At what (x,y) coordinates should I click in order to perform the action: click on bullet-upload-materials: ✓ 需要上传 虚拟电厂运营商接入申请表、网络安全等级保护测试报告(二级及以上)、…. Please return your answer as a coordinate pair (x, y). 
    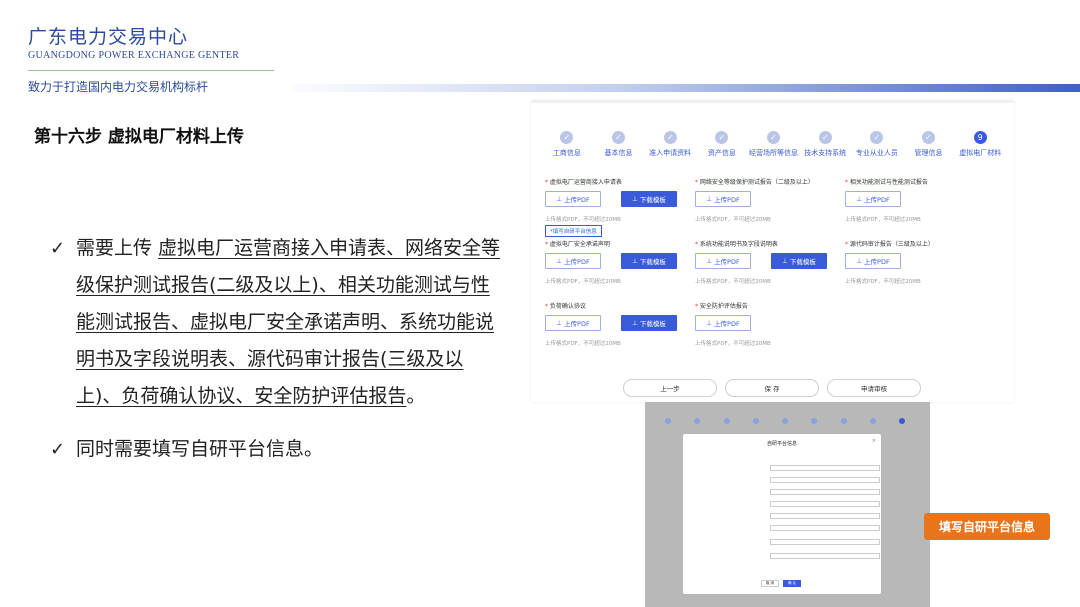
    Looking at the image, I should click on (277, 322).